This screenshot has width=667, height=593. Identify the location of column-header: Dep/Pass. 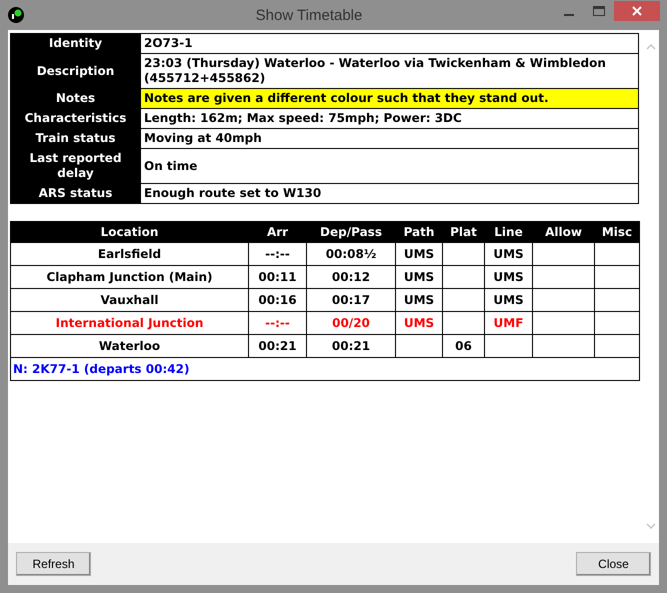
(351, 232).